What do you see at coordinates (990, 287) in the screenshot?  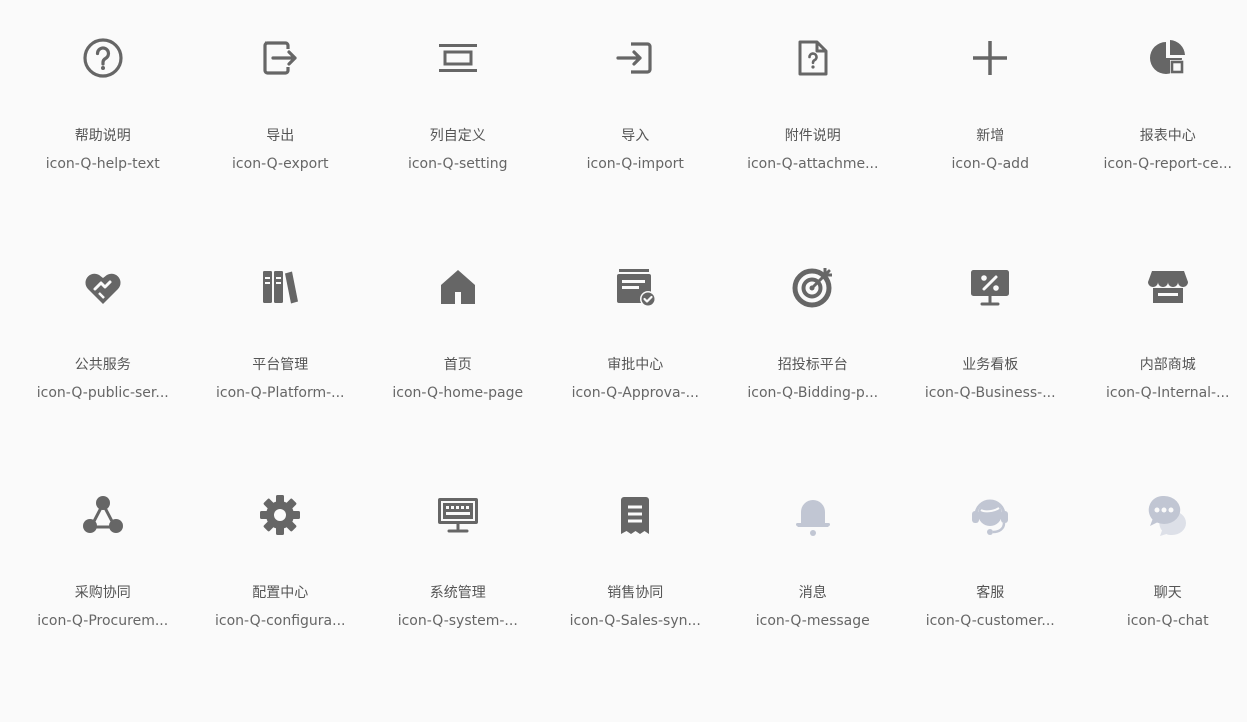 I see `percent-board-icon` at bounding box center [990, 287].